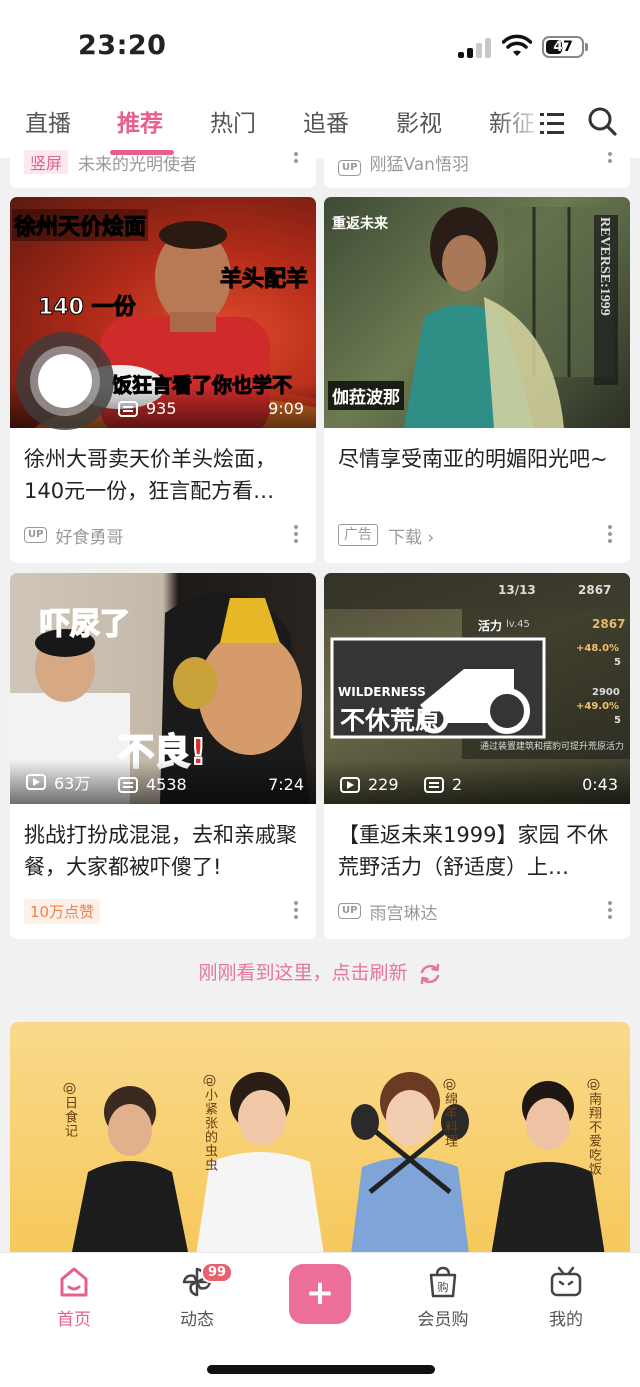 The width and height of the screenshot is (640, 1387). I want to click on overlay-caption: WILDERNESS, so click(382, 692).